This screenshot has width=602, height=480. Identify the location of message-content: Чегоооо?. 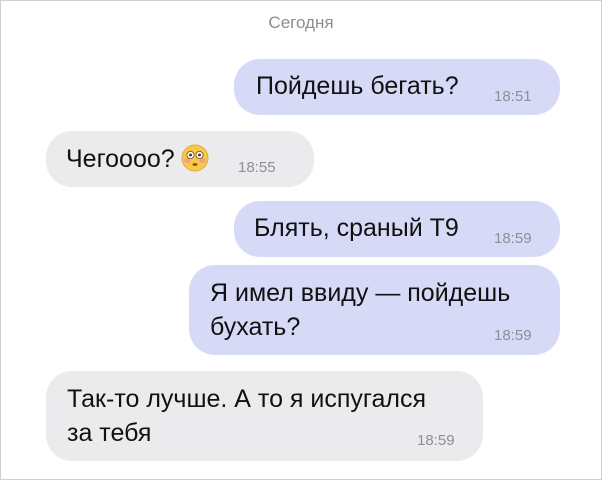
(137, 159).